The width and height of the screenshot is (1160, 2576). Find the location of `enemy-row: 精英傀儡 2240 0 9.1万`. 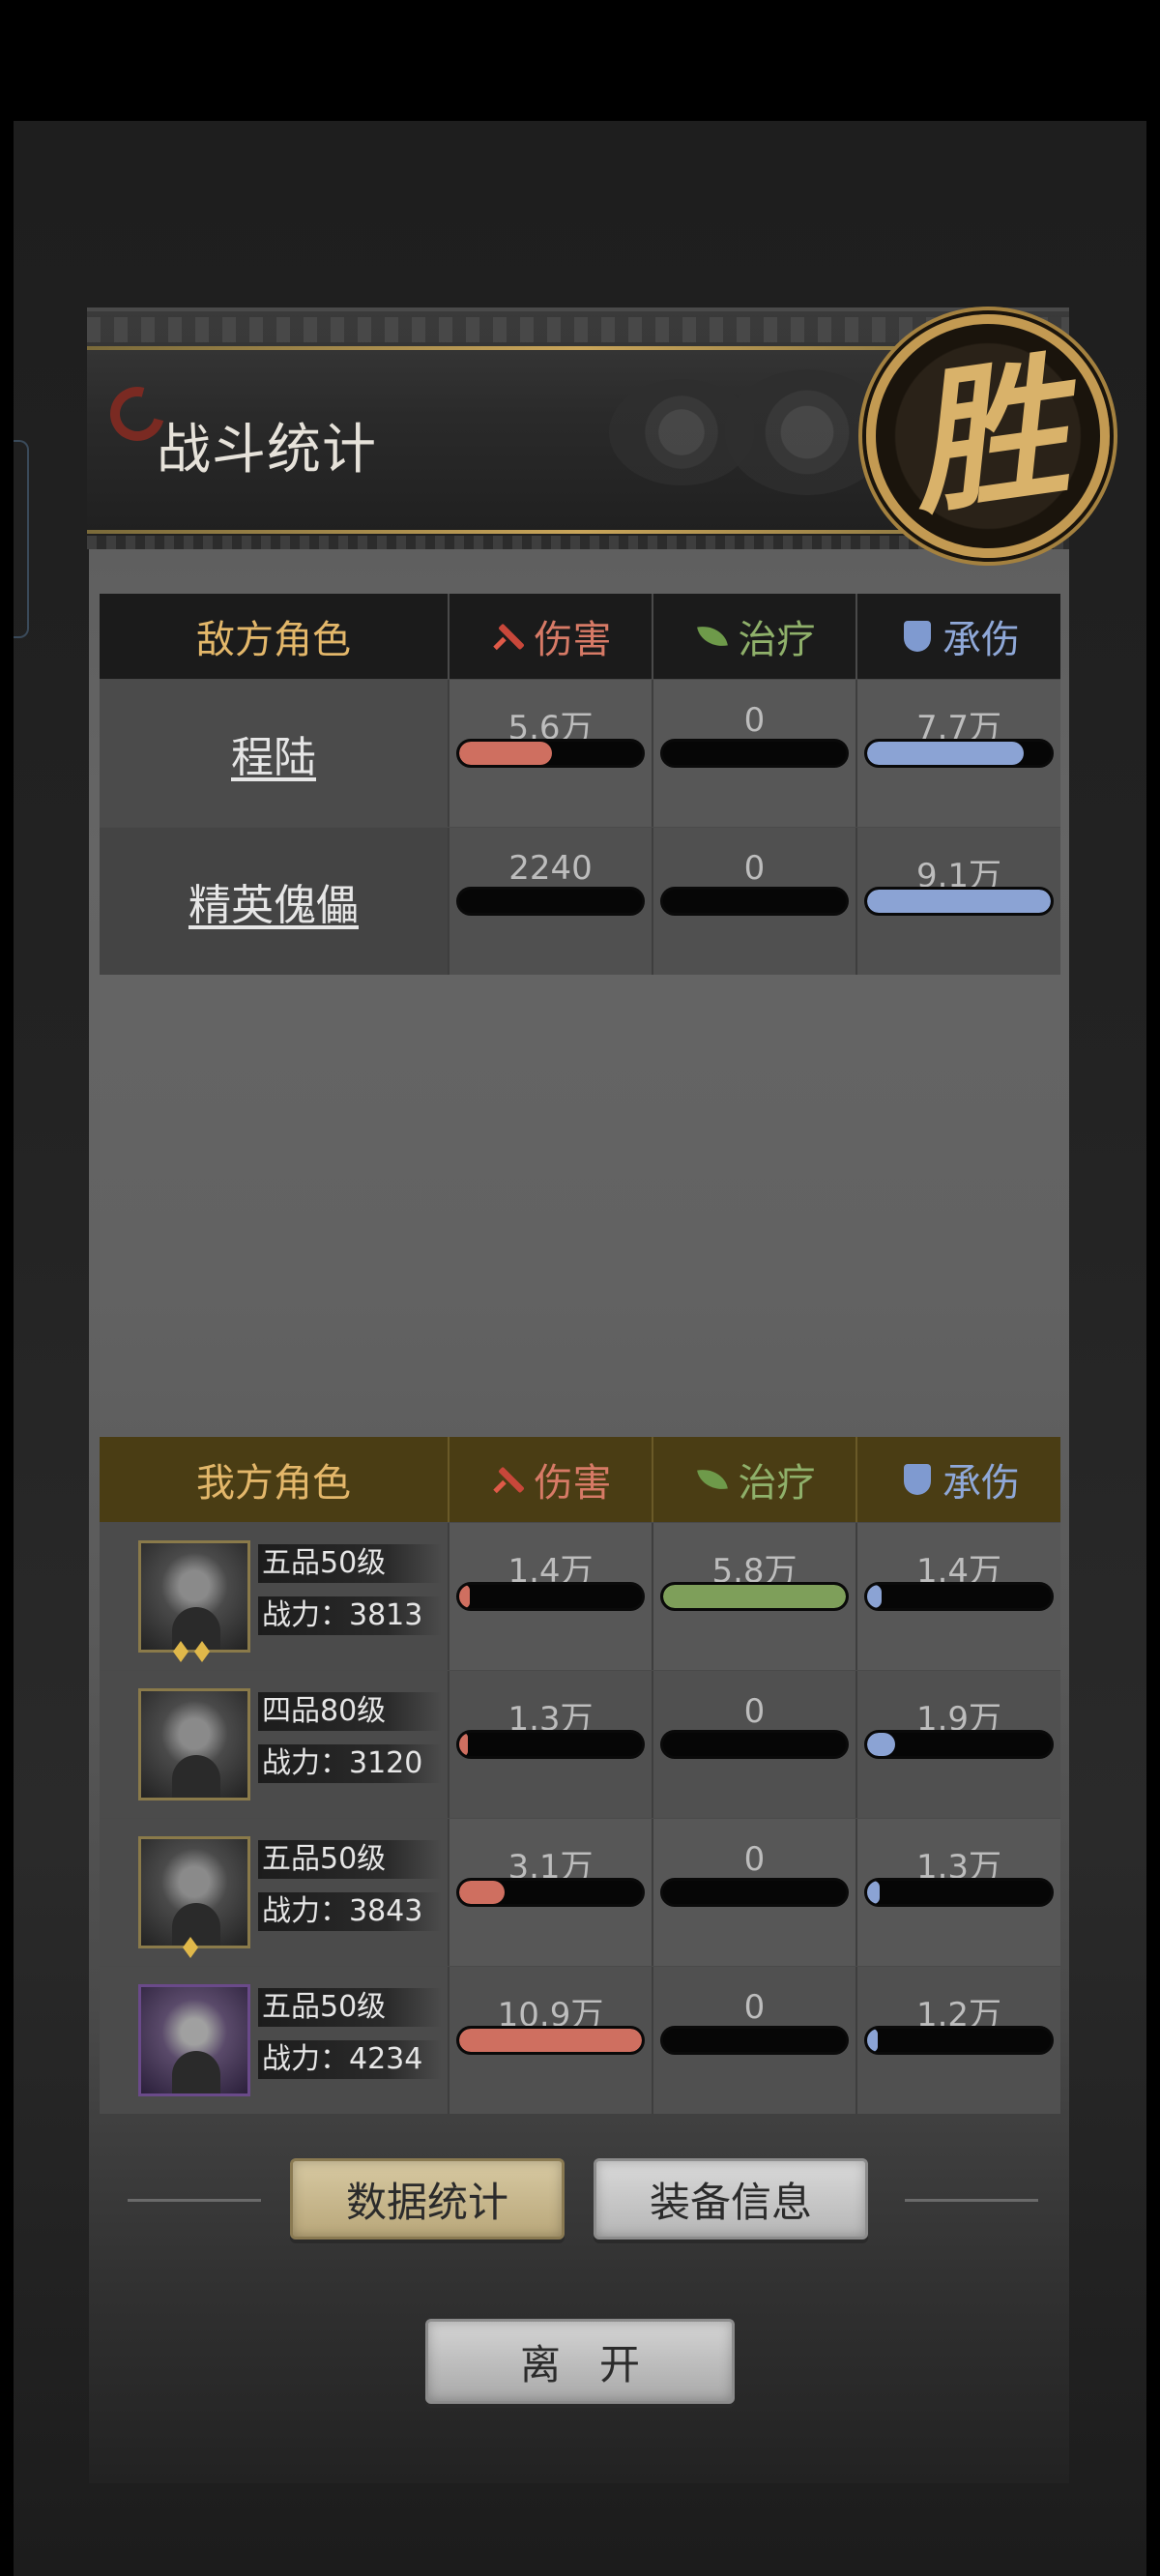

enemy-row: 精英傀儡 2240 0 9.1万 is located at coordinates (580, 901).